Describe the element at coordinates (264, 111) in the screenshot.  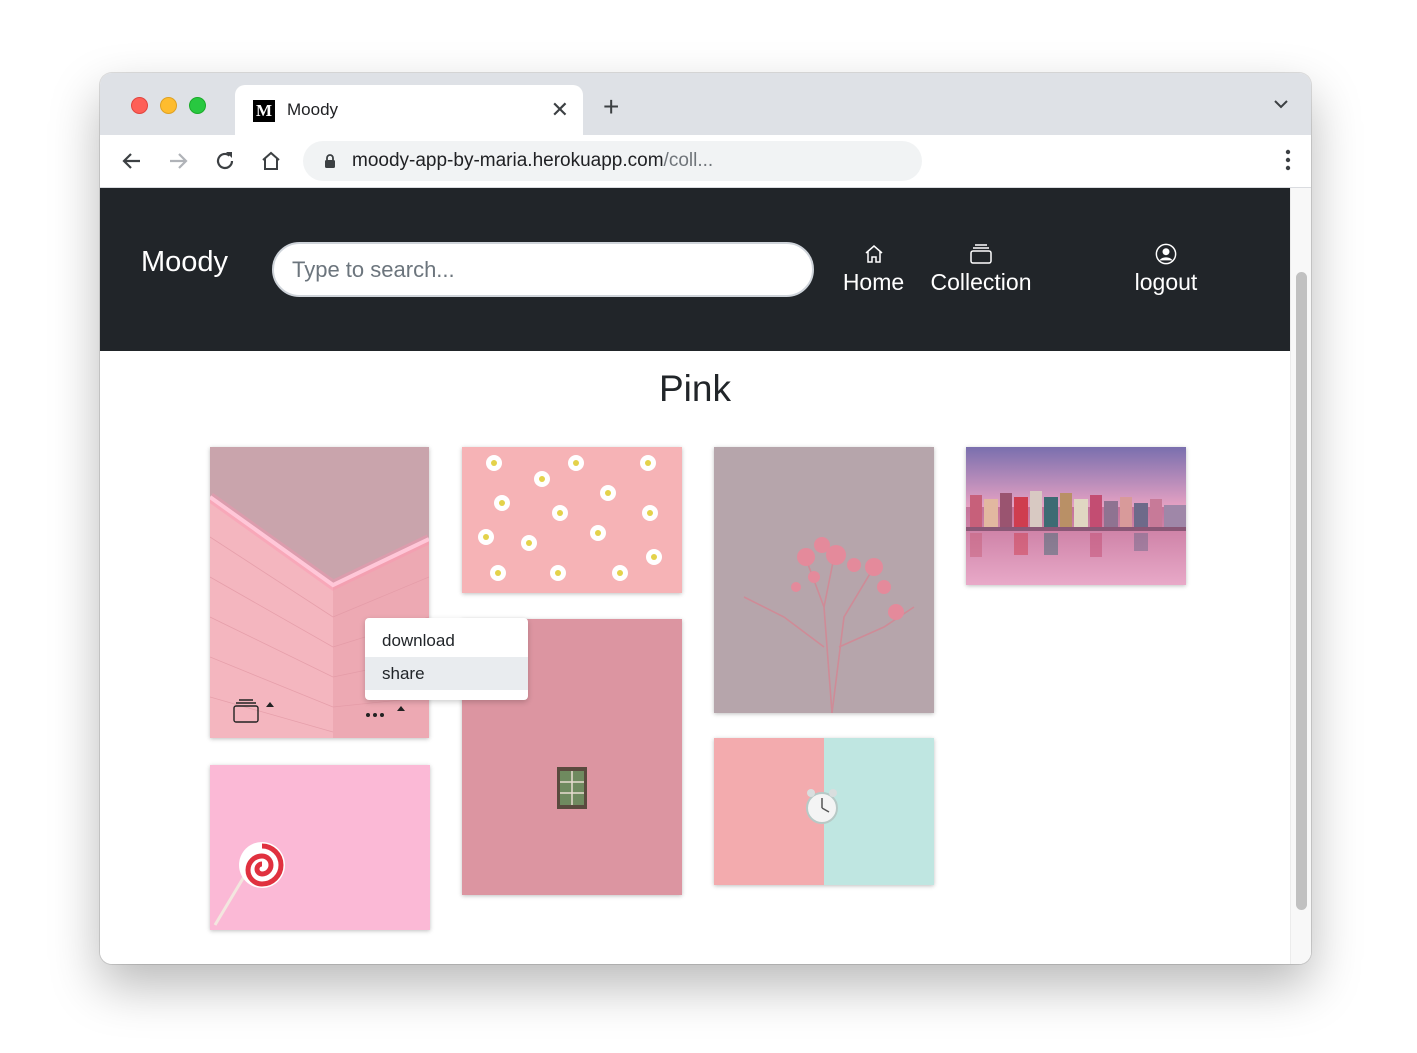
I see `favicon-icon: M` at that location.